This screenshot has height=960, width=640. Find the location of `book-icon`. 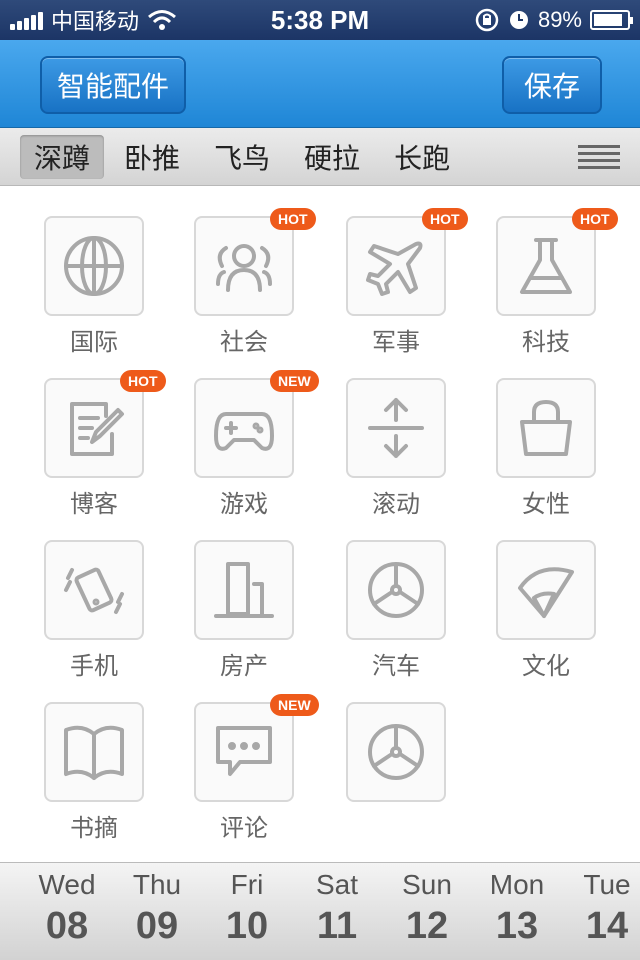

book-icon is located at coordinates (94, 752).